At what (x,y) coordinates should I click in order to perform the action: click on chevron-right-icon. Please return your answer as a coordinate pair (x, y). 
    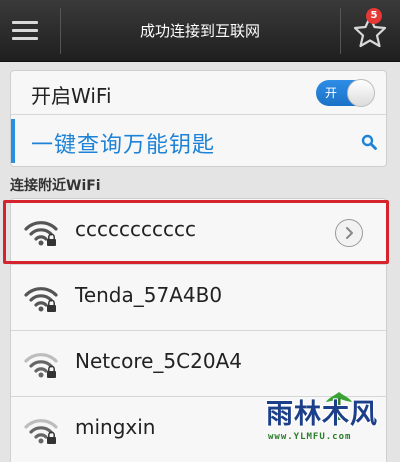
    Looking at the image, I should click on (349, 233).